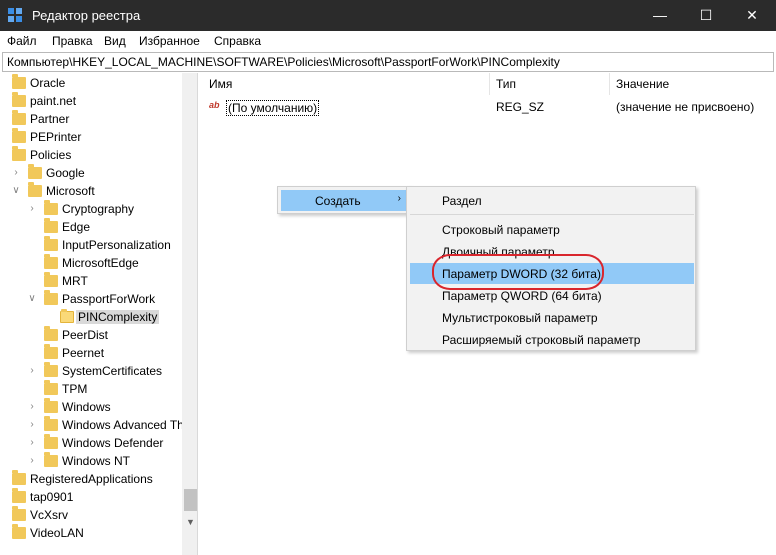 The height and width of the screenshot is (555, 776). Describe the element at coordinates (98, 209) in the screenshot. I see `tree-item-label: Cryptography` at that location.